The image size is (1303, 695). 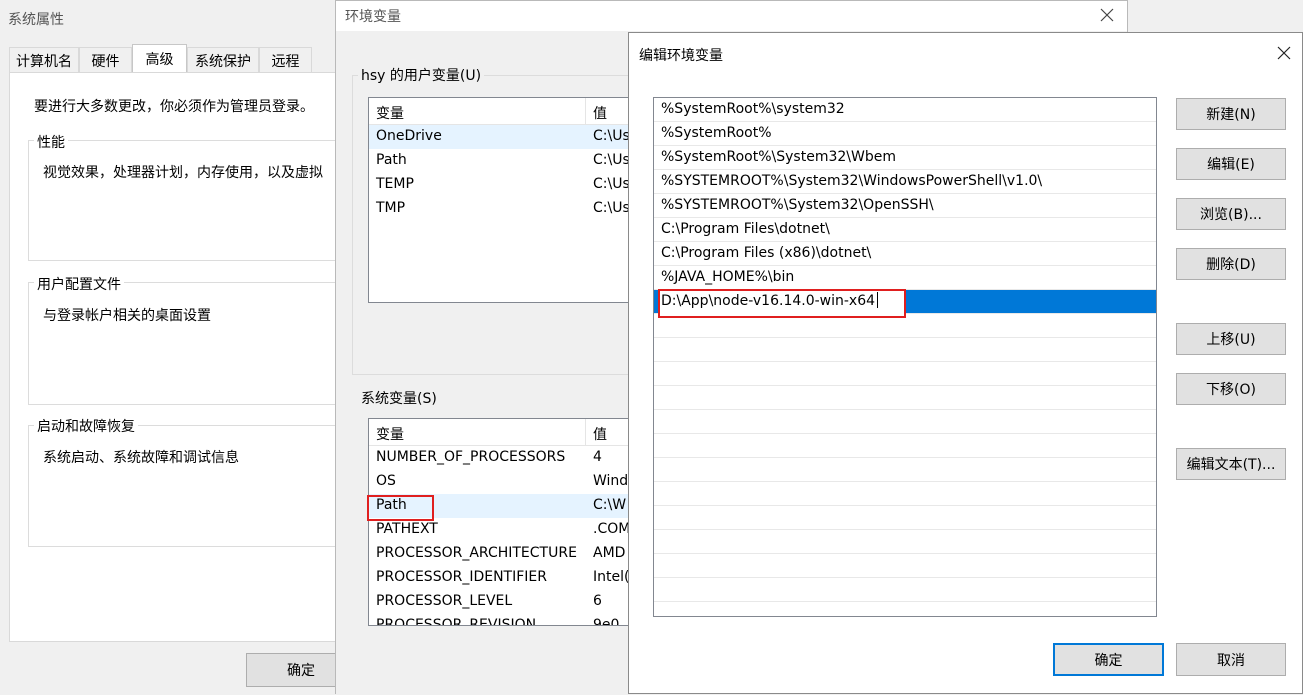 I want to click on path-edit-input: D:\App\node-v16.14.0-win-x64, so click(x=782, y=302).